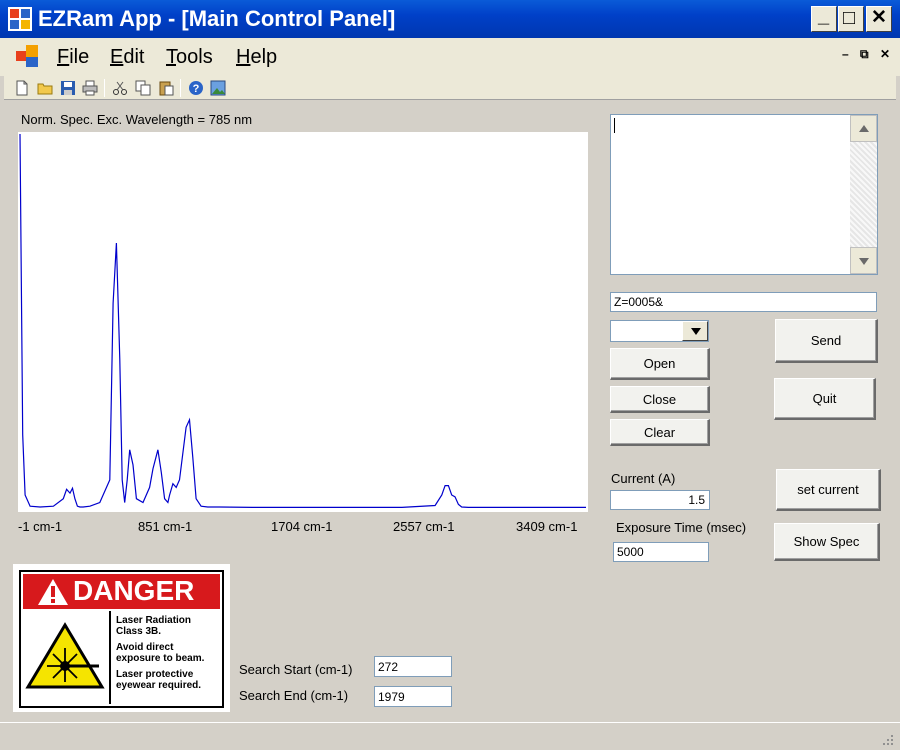  I want to click on clear-button: Clear, so click(660, 432).